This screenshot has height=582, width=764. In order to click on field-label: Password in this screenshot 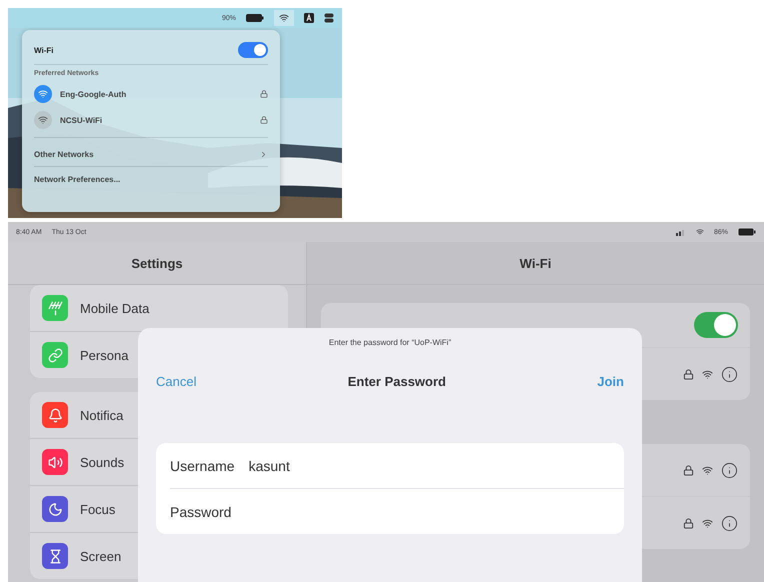, I will do `click(201, 512)`.